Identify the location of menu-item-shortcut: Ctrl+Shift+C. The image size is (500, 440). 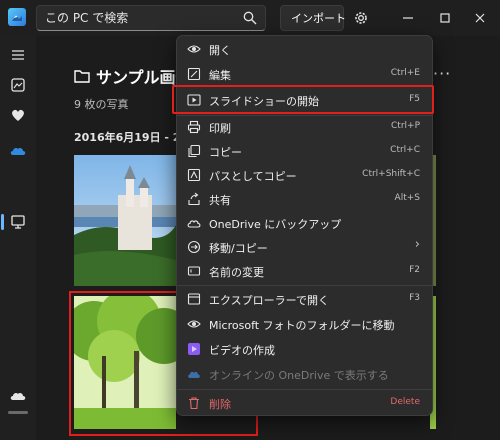
(391, 174).